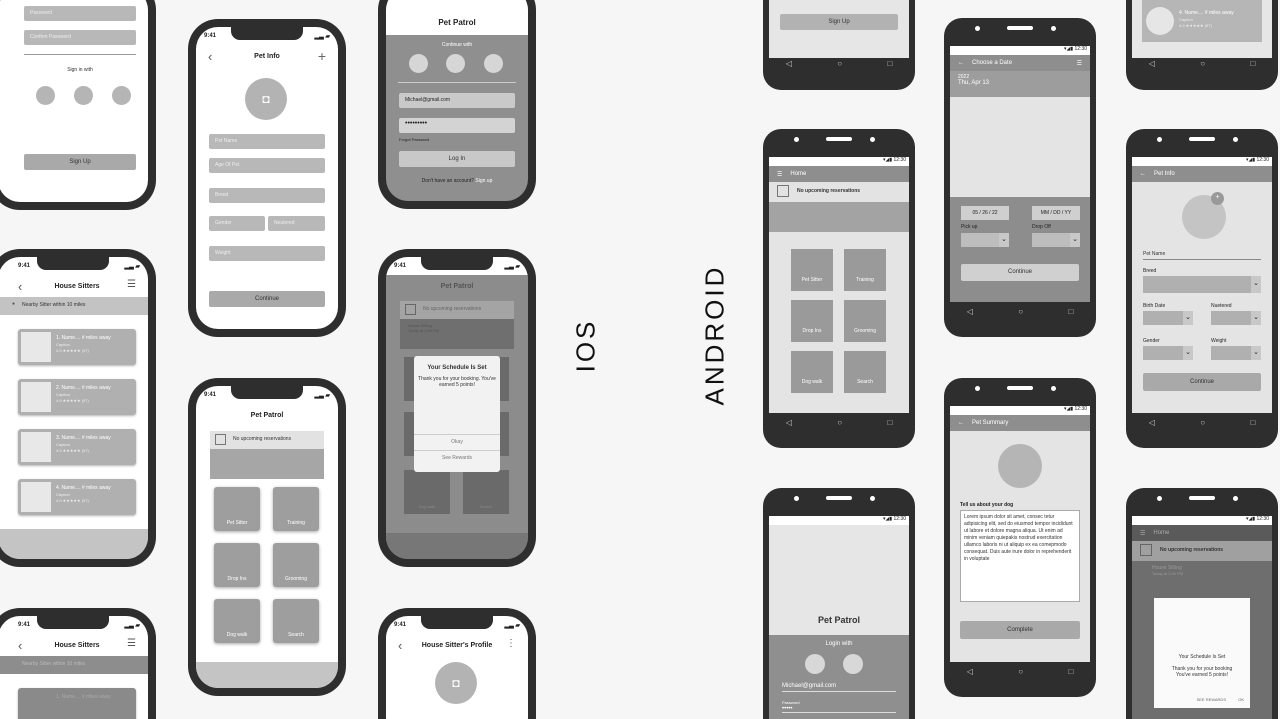 Image resolution: width=1280 pixels, height=719 pixels. What do you see at coordinates (267, 165) in the screenshot?
I see `age-field: Age Of Pet` at bounding box center [267, 165].